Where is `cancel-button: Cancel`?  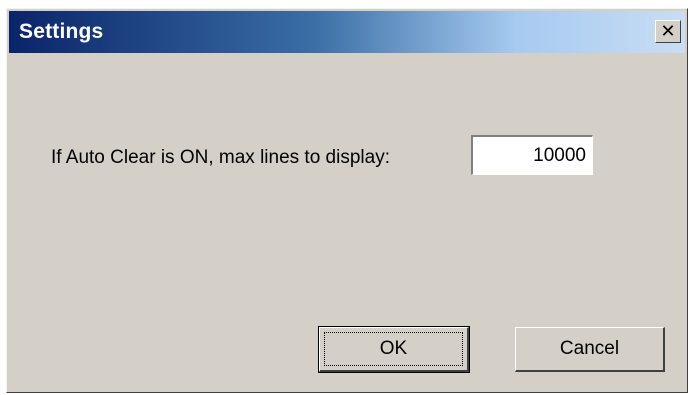 cancel-button: Cancel is located at coordinates (590, 349).